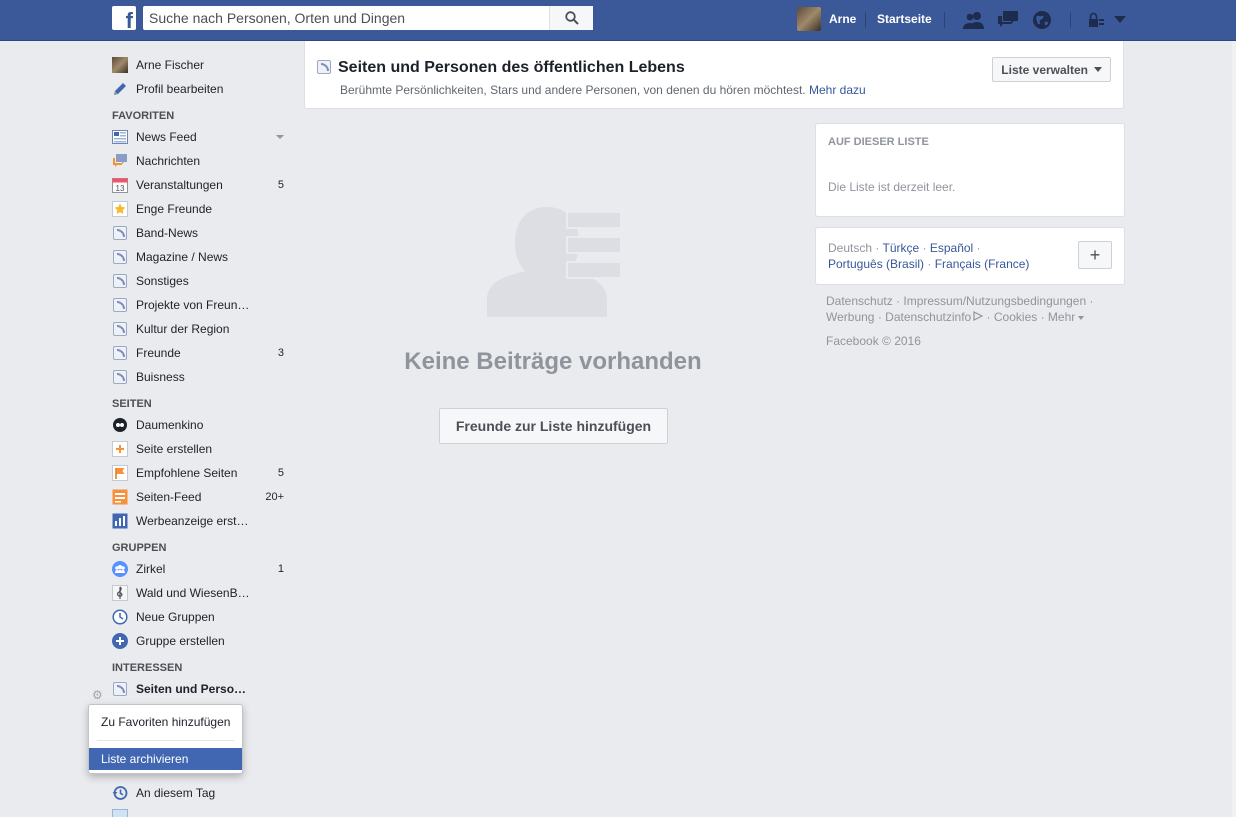 The width and height of the screenshot is (1236, 817). Describe the element at coordinates (120, 188) in the screenshot. I see `svg-text: 13` at that location.